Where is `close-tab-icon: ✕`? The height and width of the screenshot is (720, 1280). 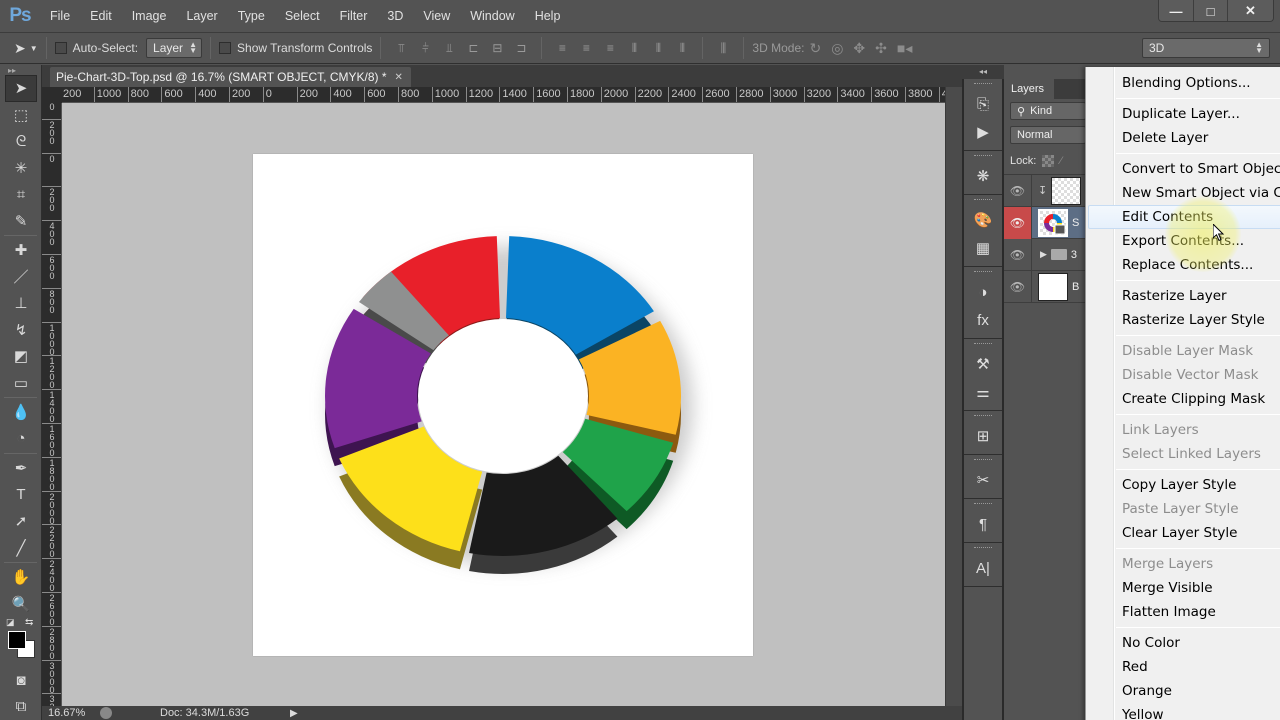 close-tab-icon: ✕ is located at coordinates (399, 77).